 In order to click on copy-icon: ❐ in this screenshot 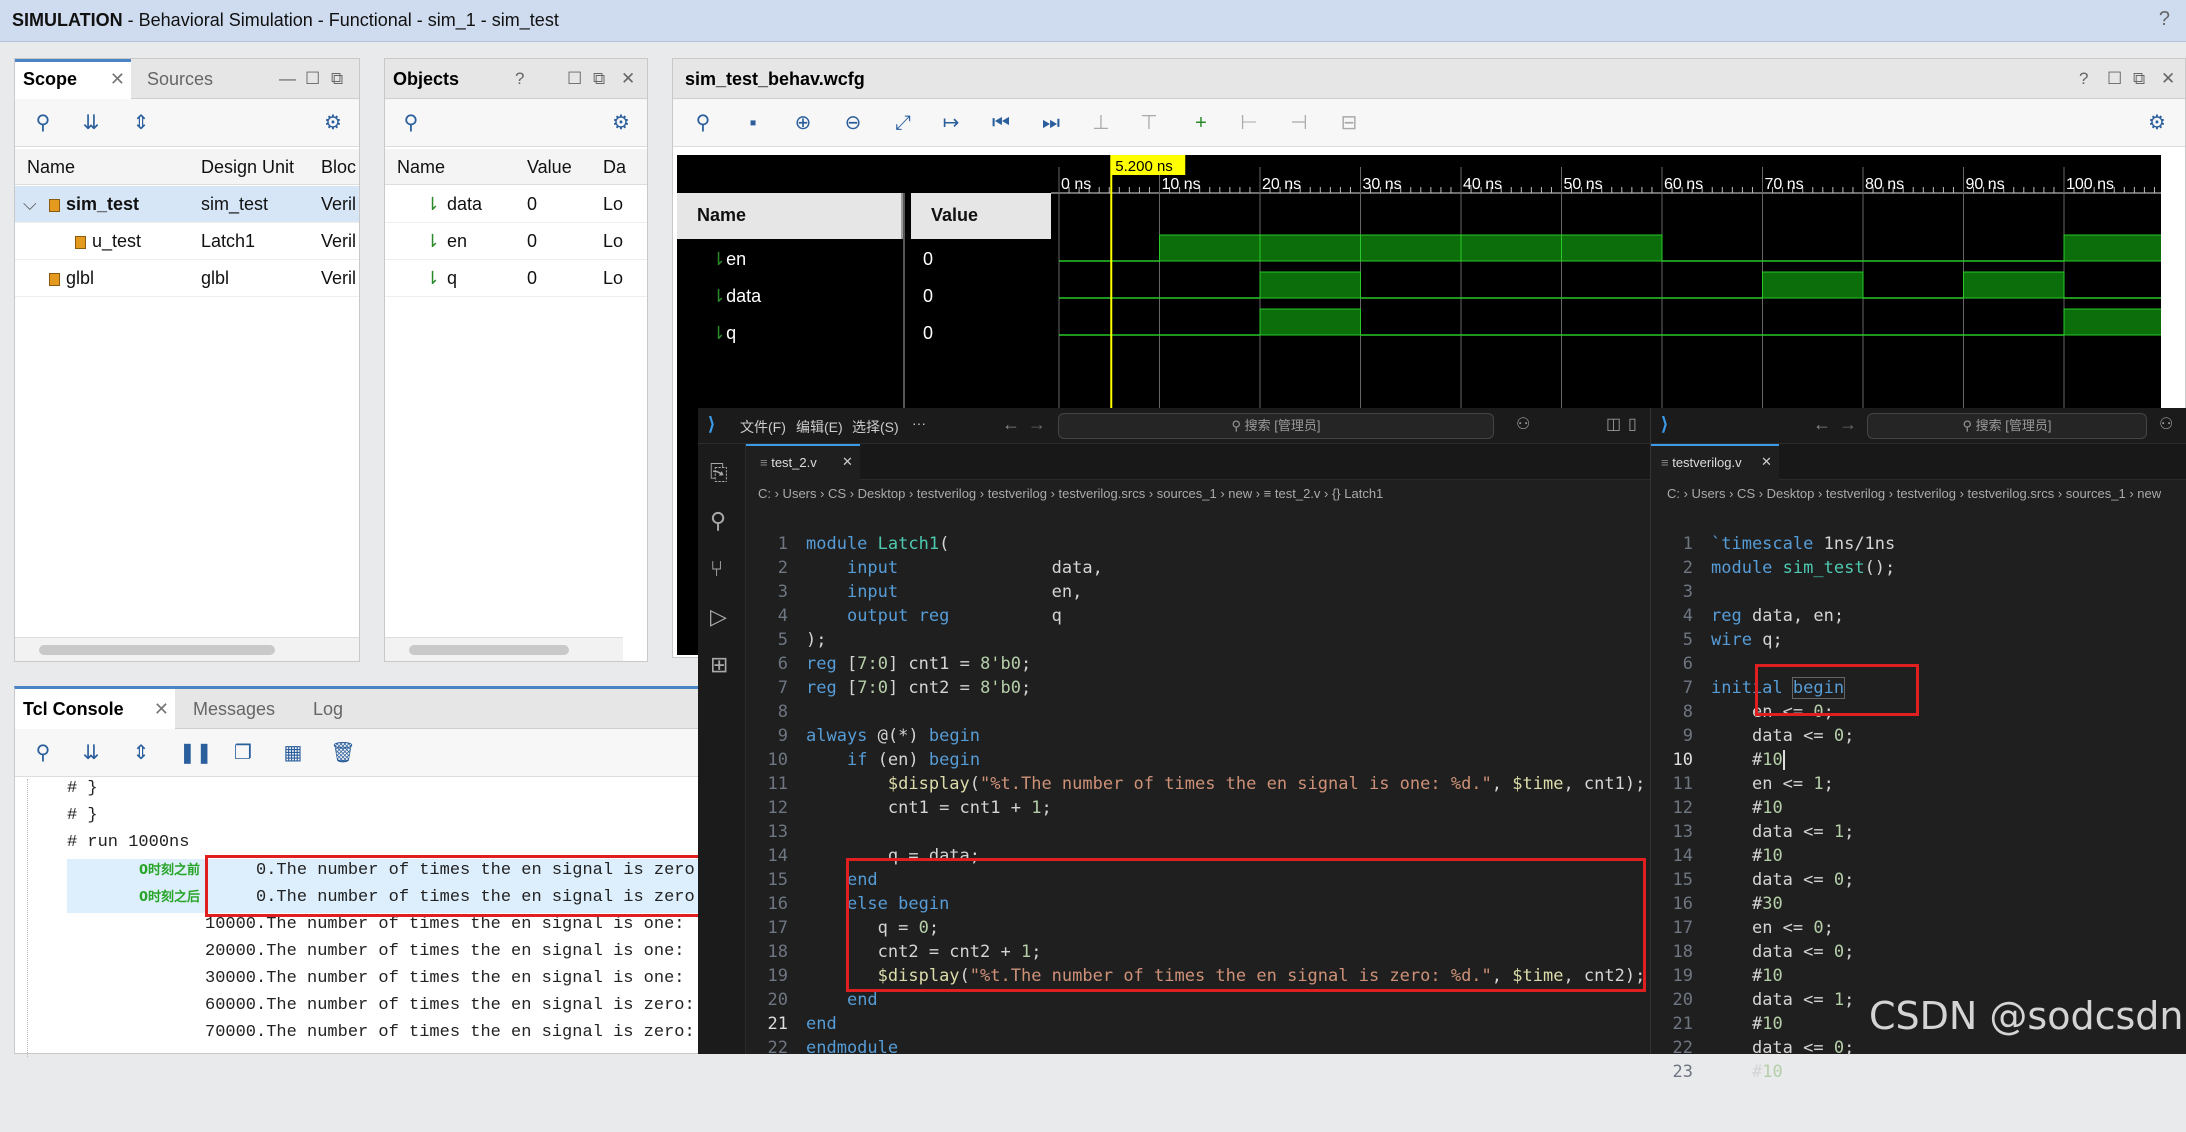, I will do `click(243, 753)`.